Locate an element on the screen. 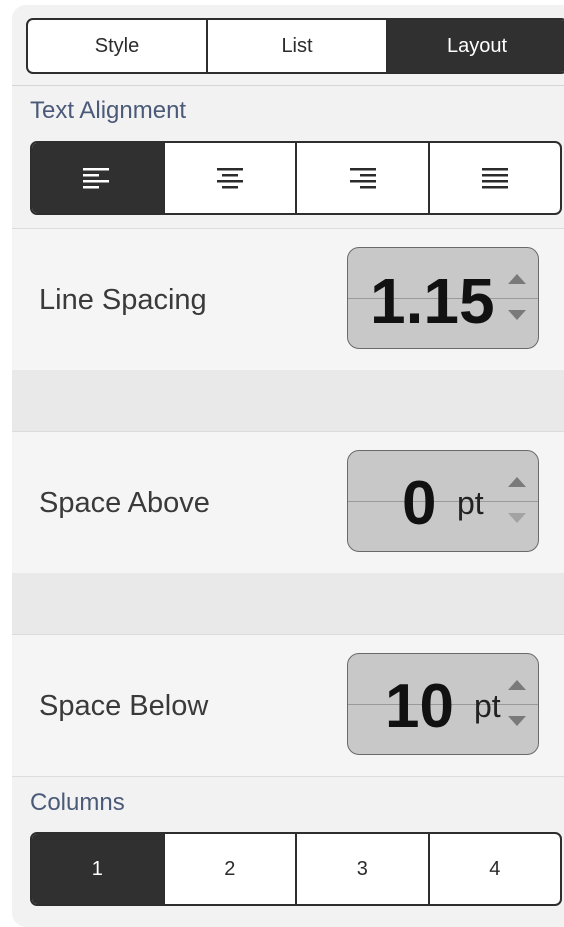 The height and width of the screenshot is (927, 564). align-left-icon is located at coordinates (96, 178).